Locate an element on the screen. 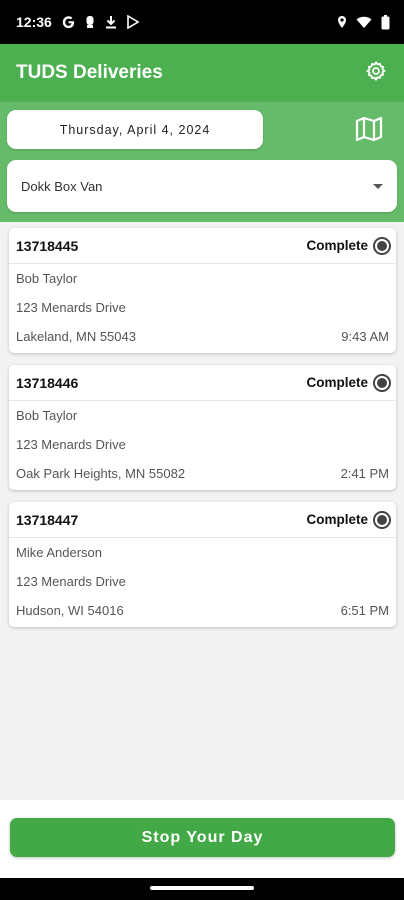  city-state-zip: Hudson, WI 54016 is located at coordinates (70, 610).